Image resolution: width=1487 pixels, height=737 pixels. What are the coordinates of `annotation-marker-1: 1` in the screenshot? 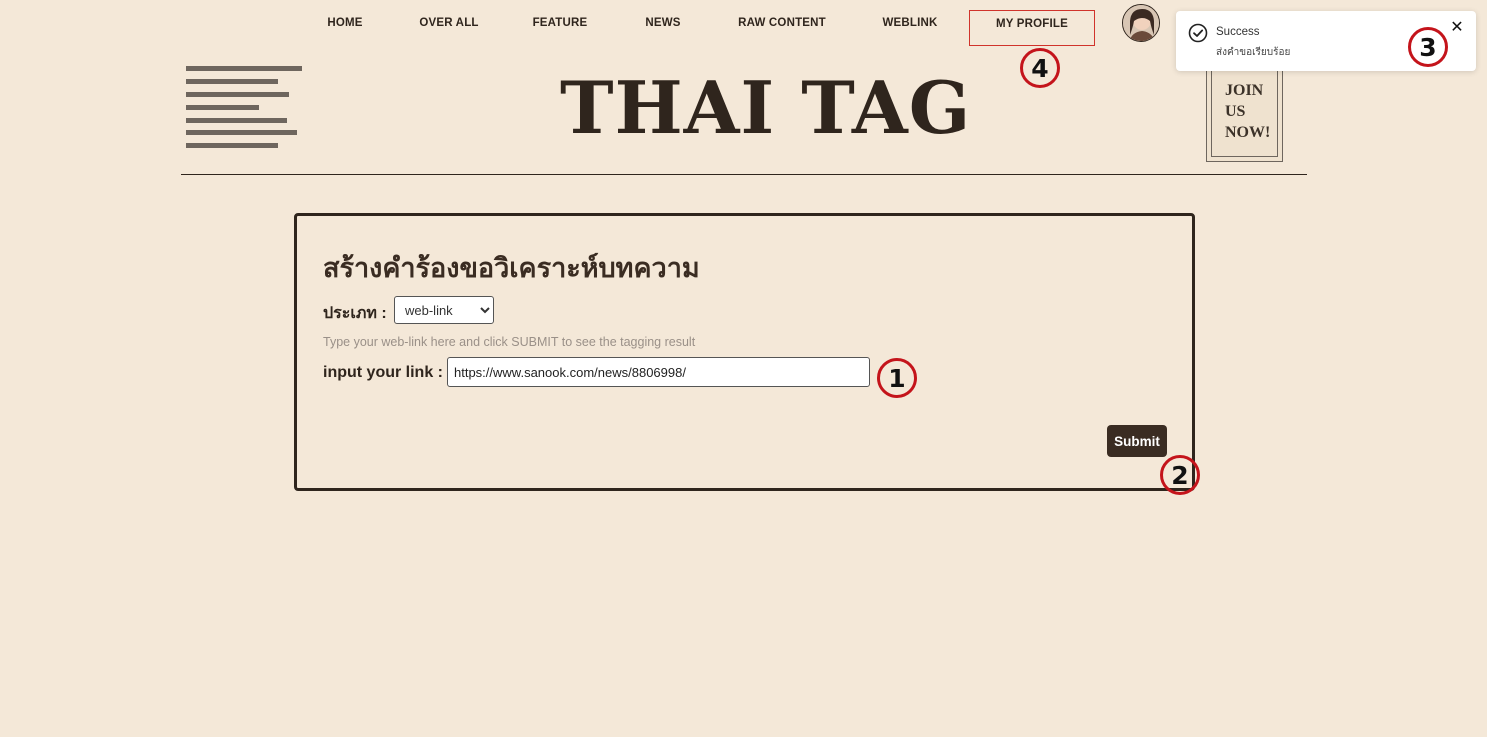 It's located at (897, 378).